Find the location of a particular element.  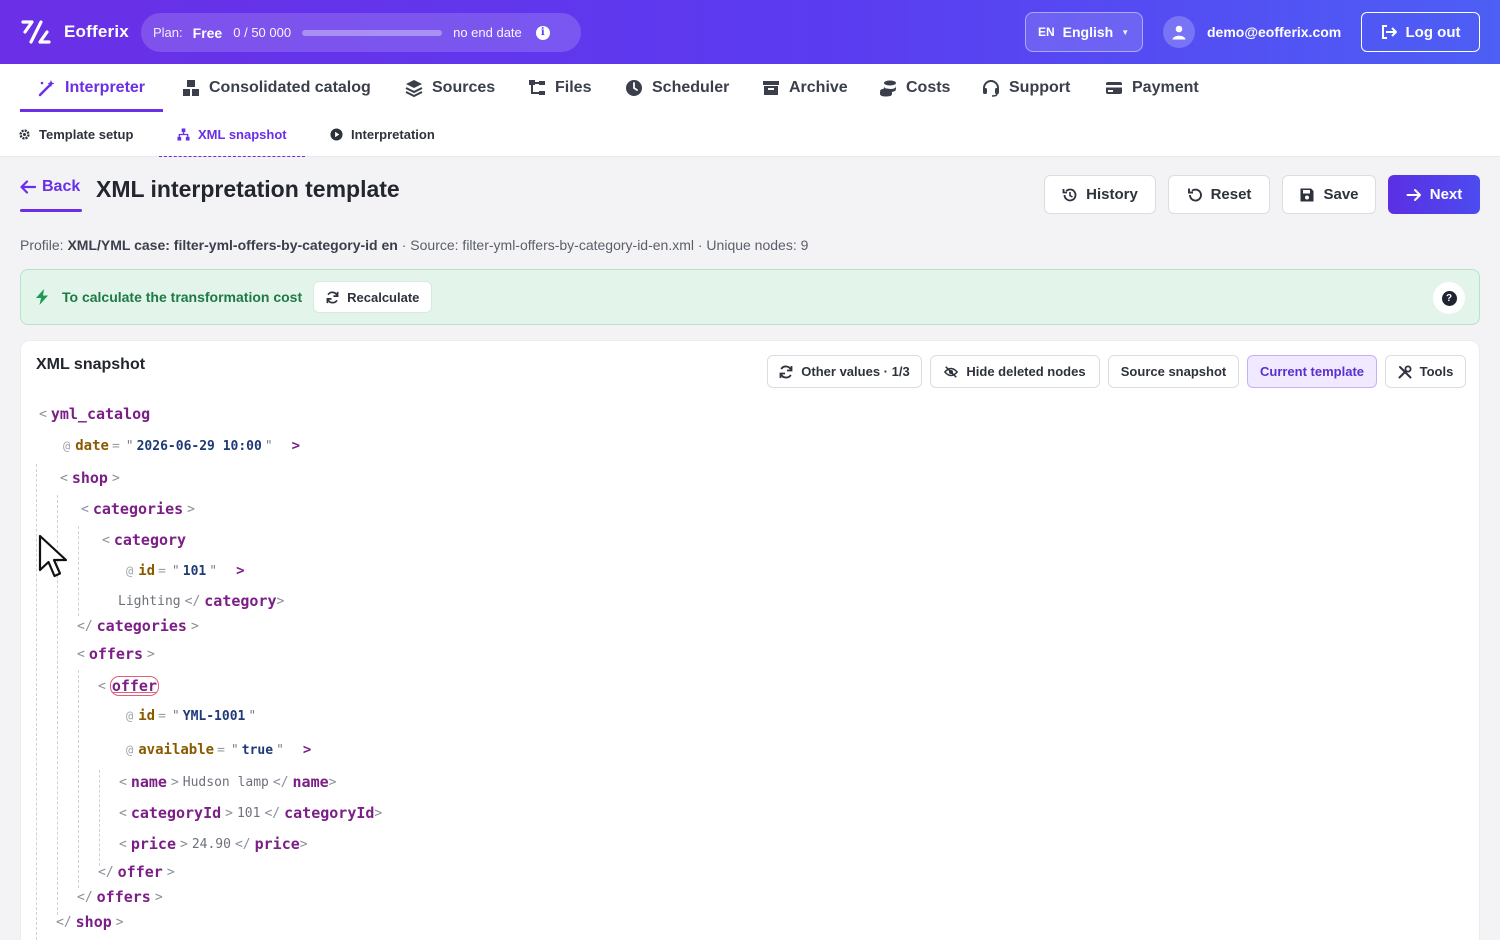

xml-node-categoryid: < categoryId >101 </categoryId > is located at coordinates (250, 813).